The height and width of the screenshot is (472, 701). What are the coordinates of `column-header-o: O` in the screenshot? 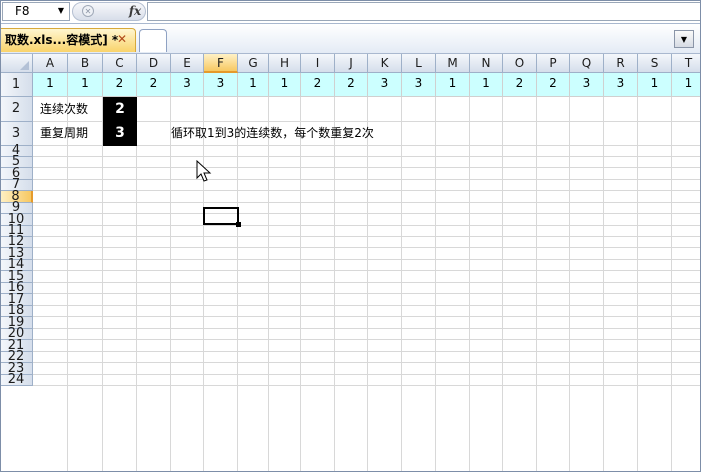 It's located at (520, 63).